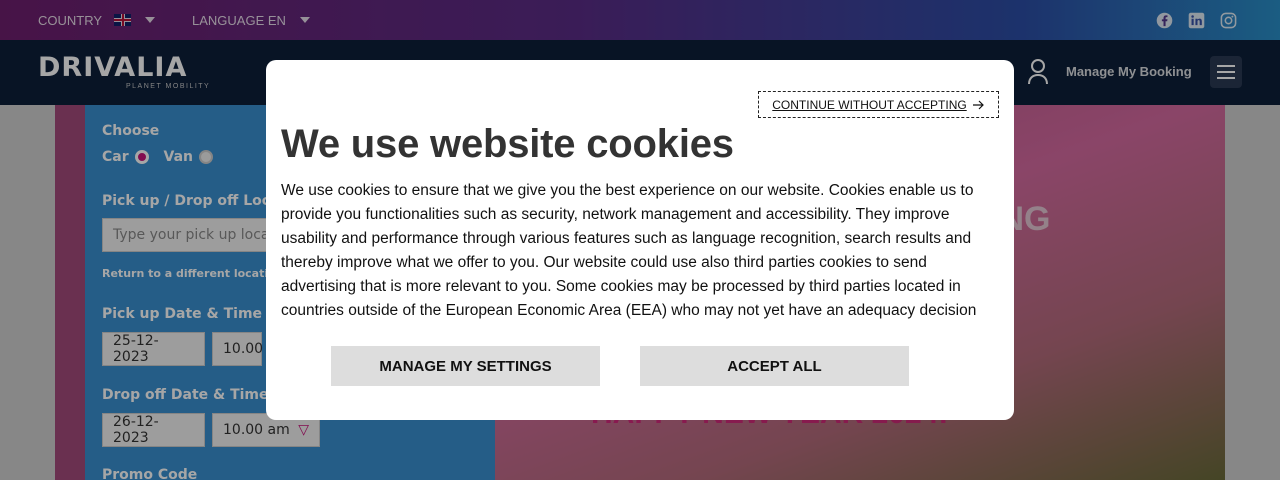 The width and height of the screenshot is (1280, 480). What do you see at coordinates (774, 366) in the screenshot?
I see `accept-all-button: ACCEPT ALL` at bounding box center [774, 366].